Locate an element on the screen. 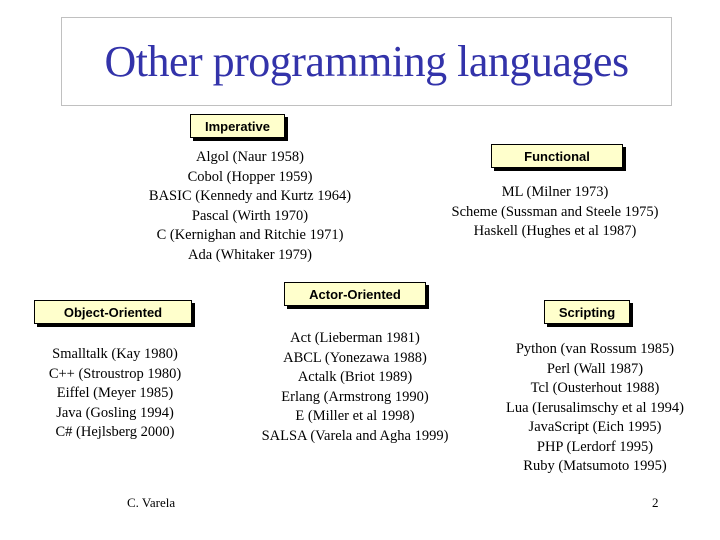 The image size is (720, 540). list-item: ML (Milner 1973) is located at coordinates (555, 192).